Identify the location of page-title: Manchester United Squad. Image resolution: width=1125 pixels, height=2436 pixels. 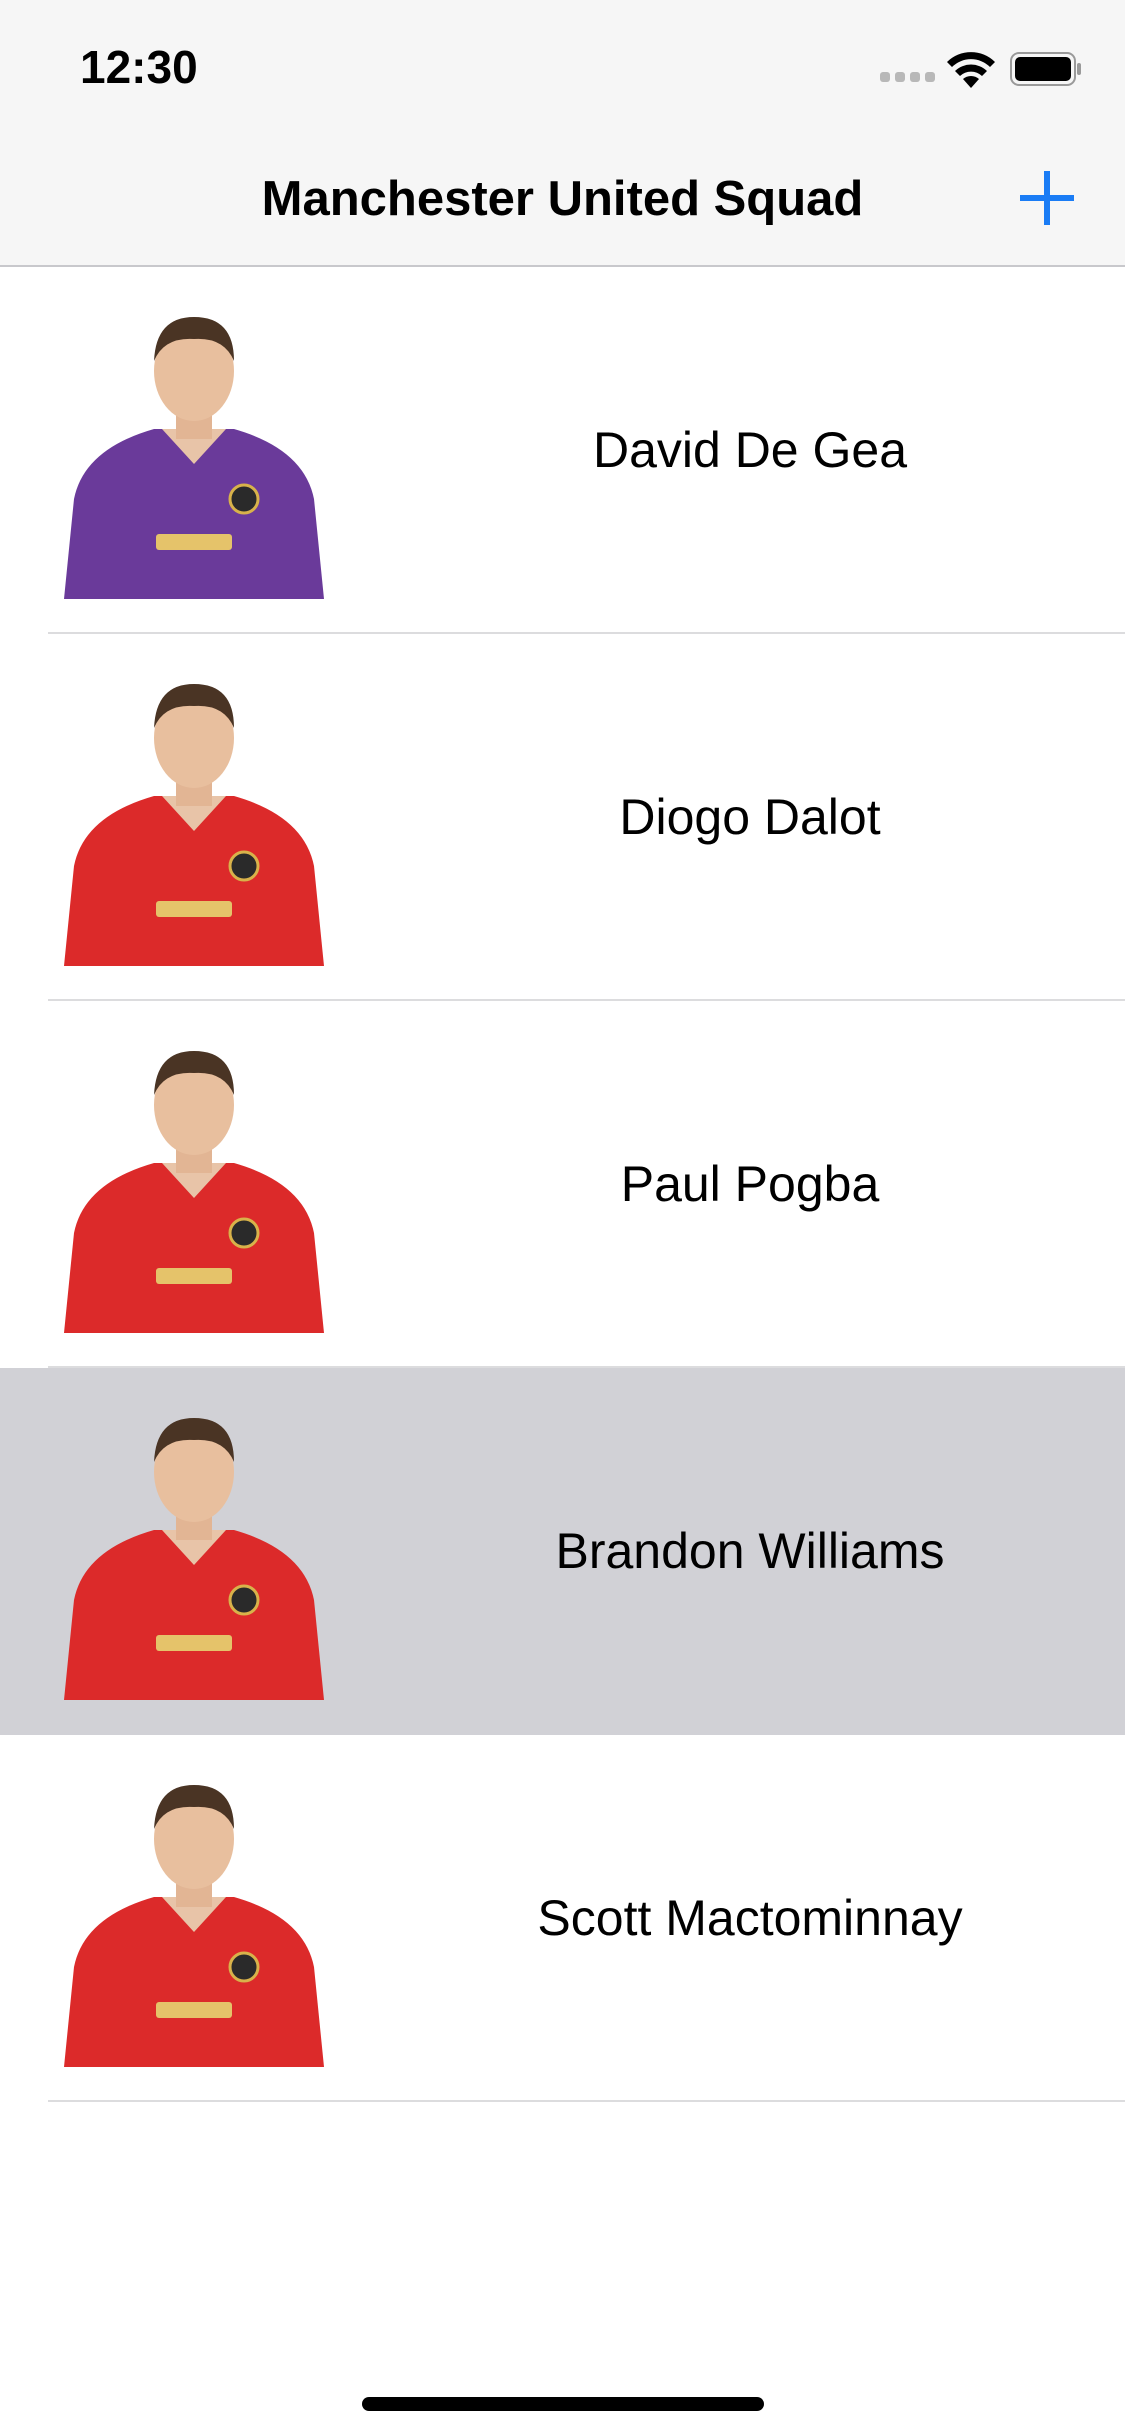
(562, 199).